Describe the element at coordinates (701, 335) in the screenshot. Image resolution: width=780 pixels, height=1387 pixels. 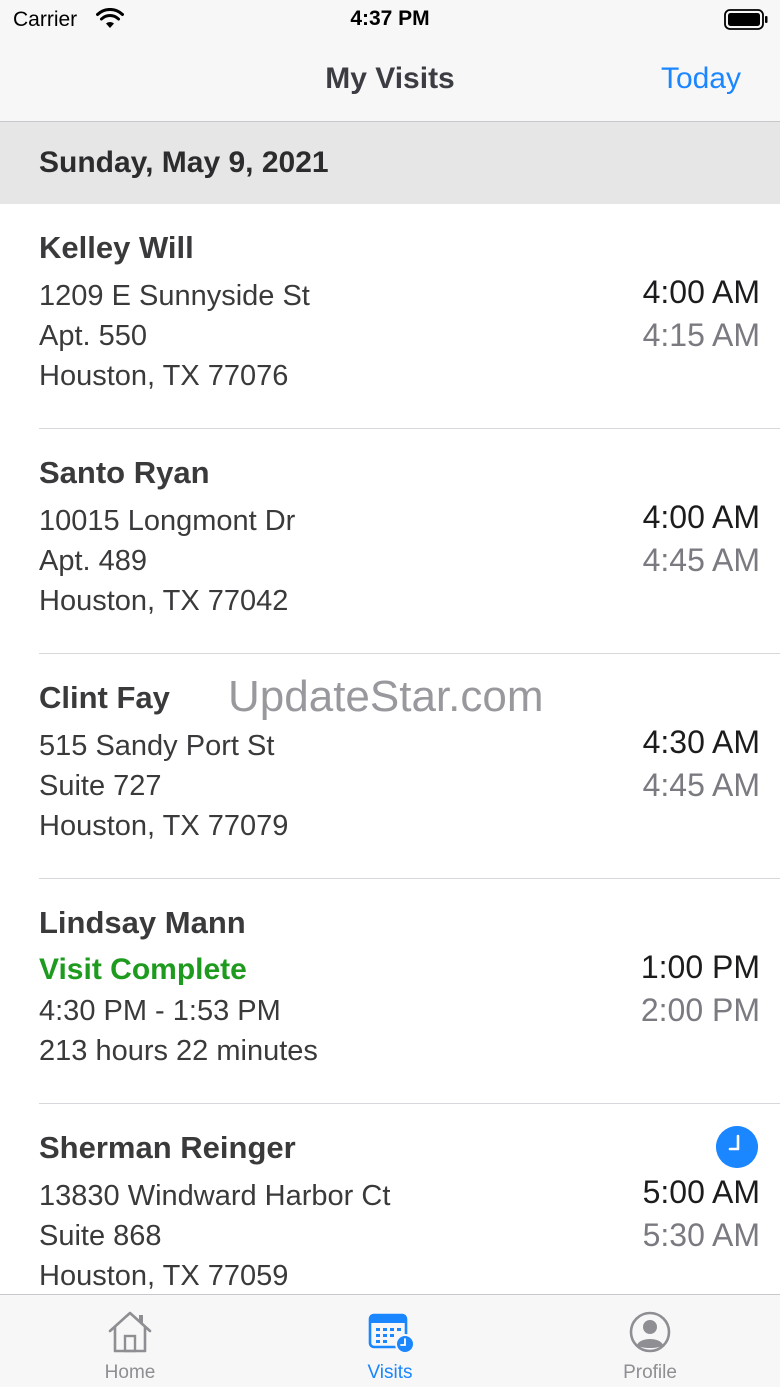
I see `visit-end-time: 4:15 AM` at that location.